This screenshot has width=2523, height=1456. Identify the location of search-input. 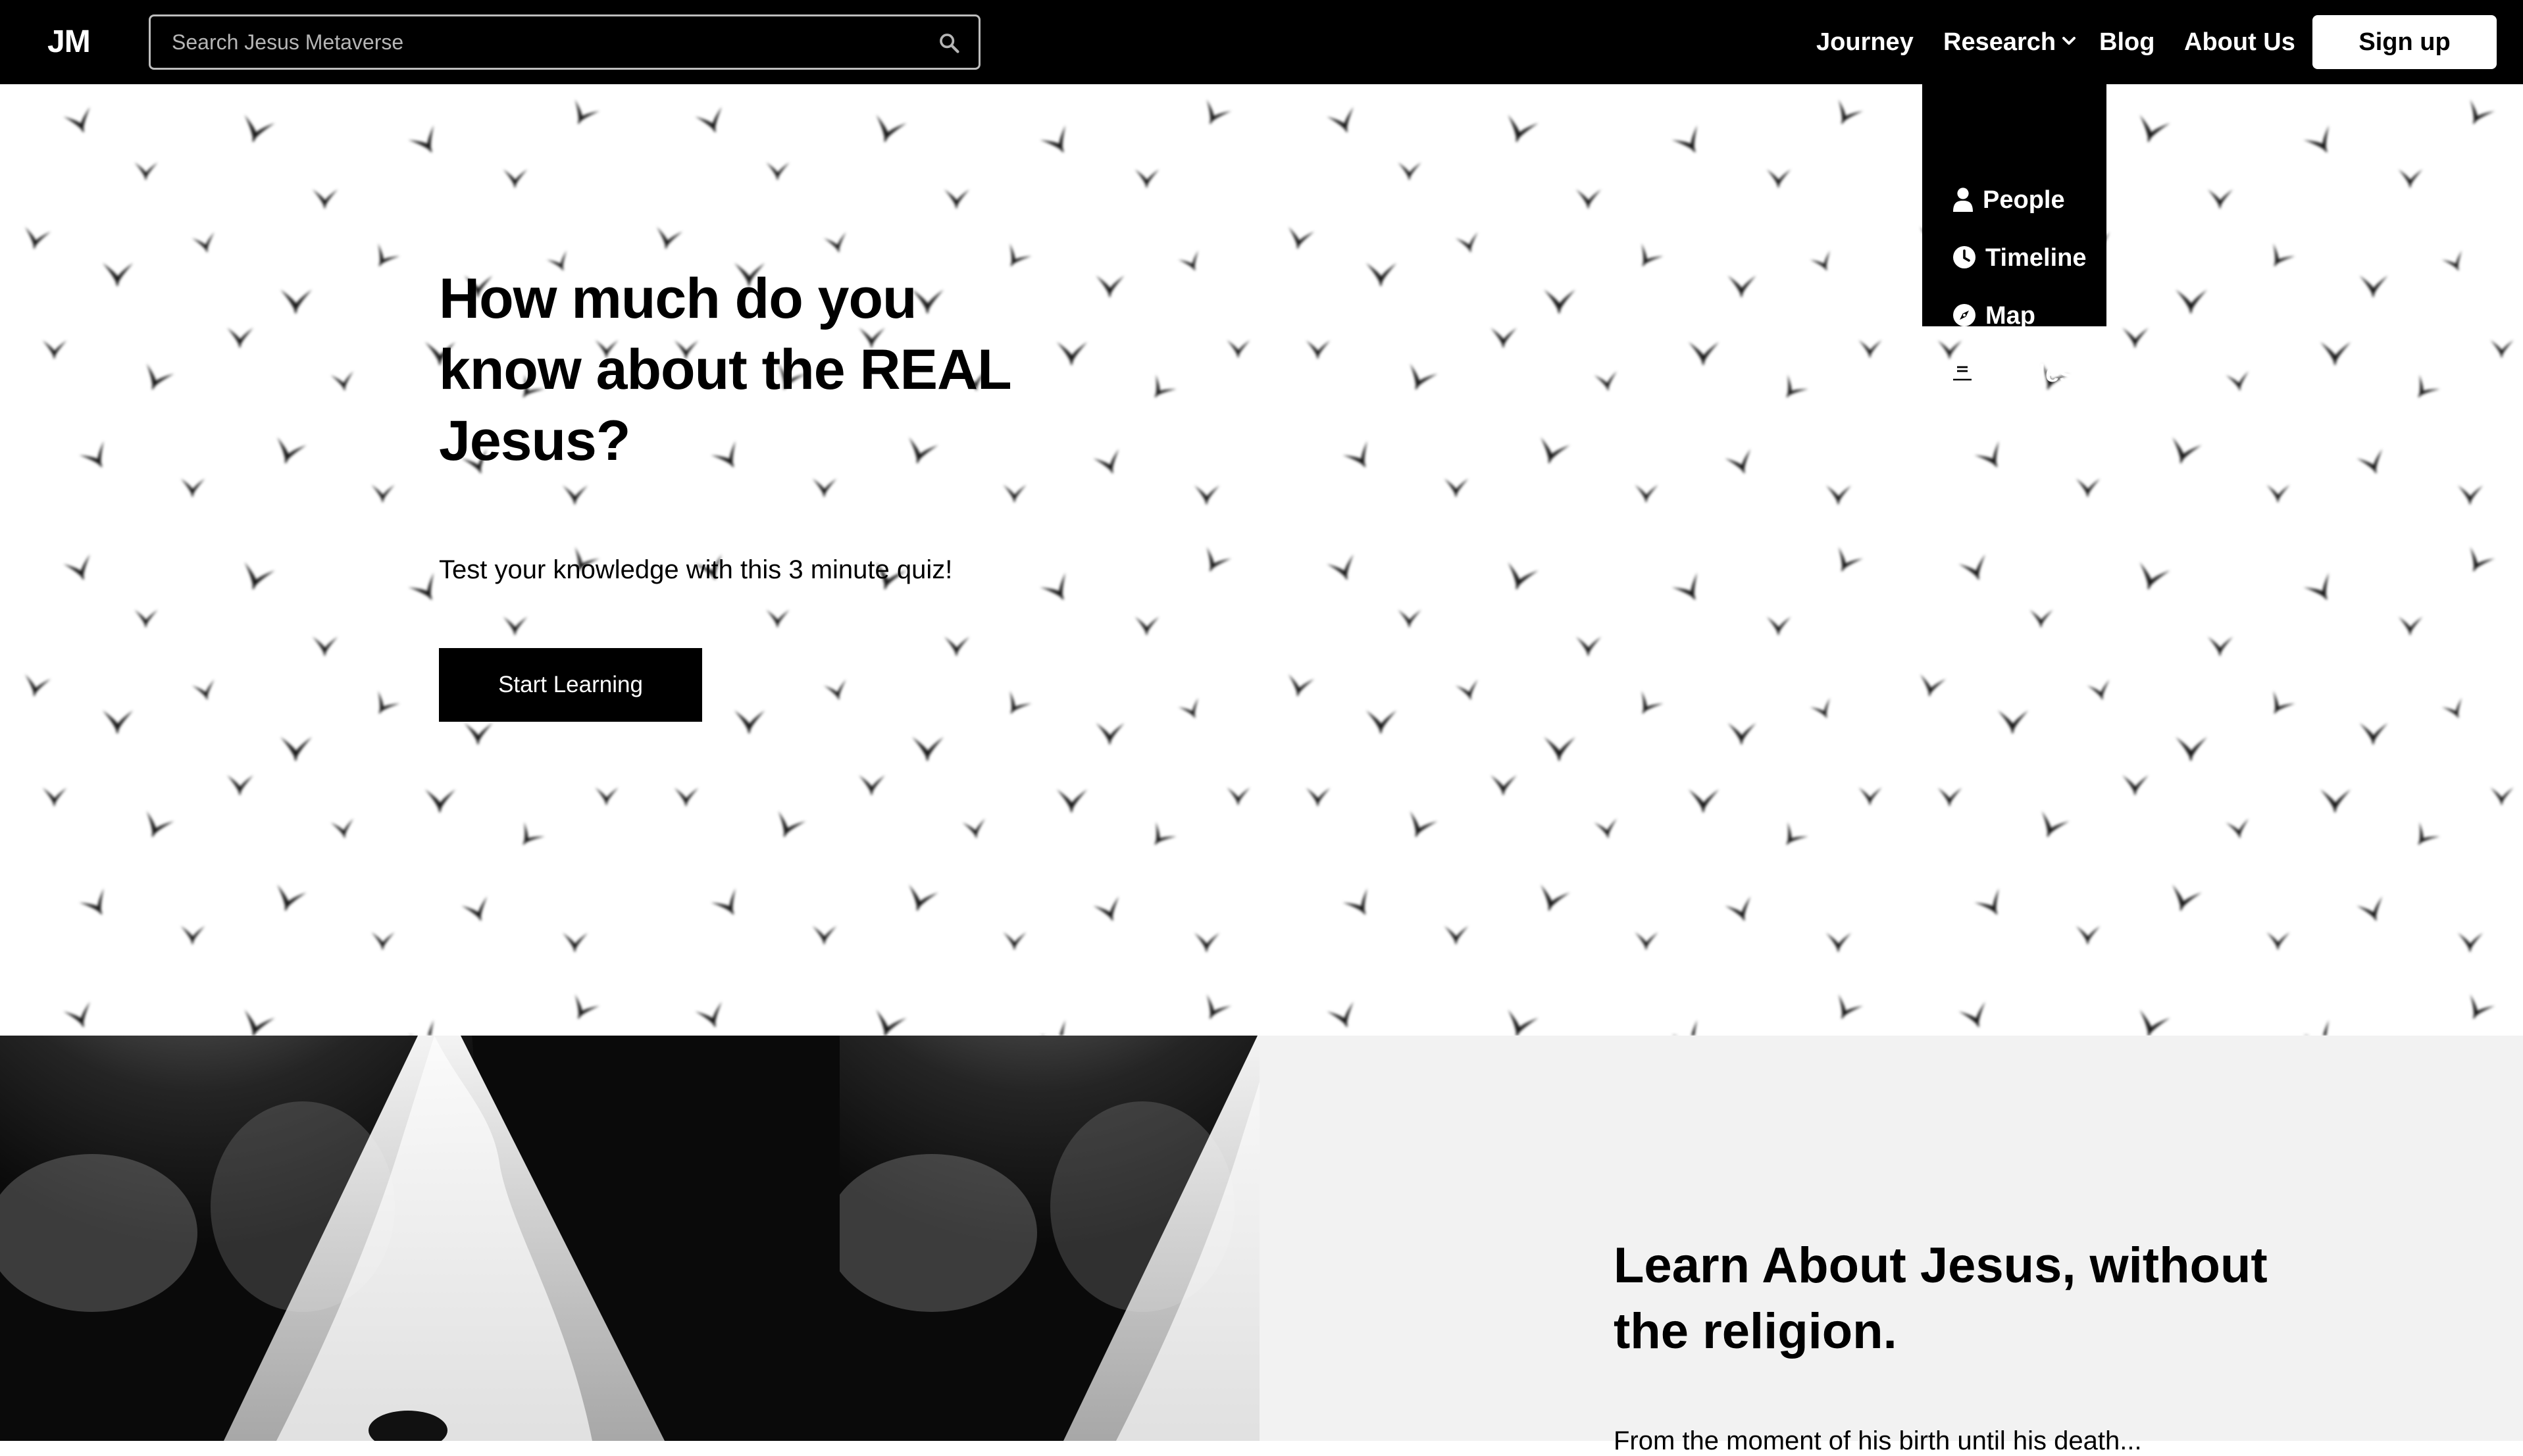
(548, 42).